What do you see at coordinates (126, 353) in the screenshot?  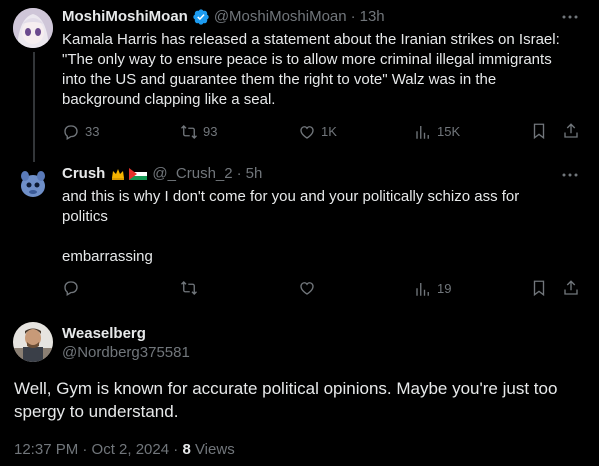 I see `author-handle: @Nordberg375581` at bounding box center [126, 353].